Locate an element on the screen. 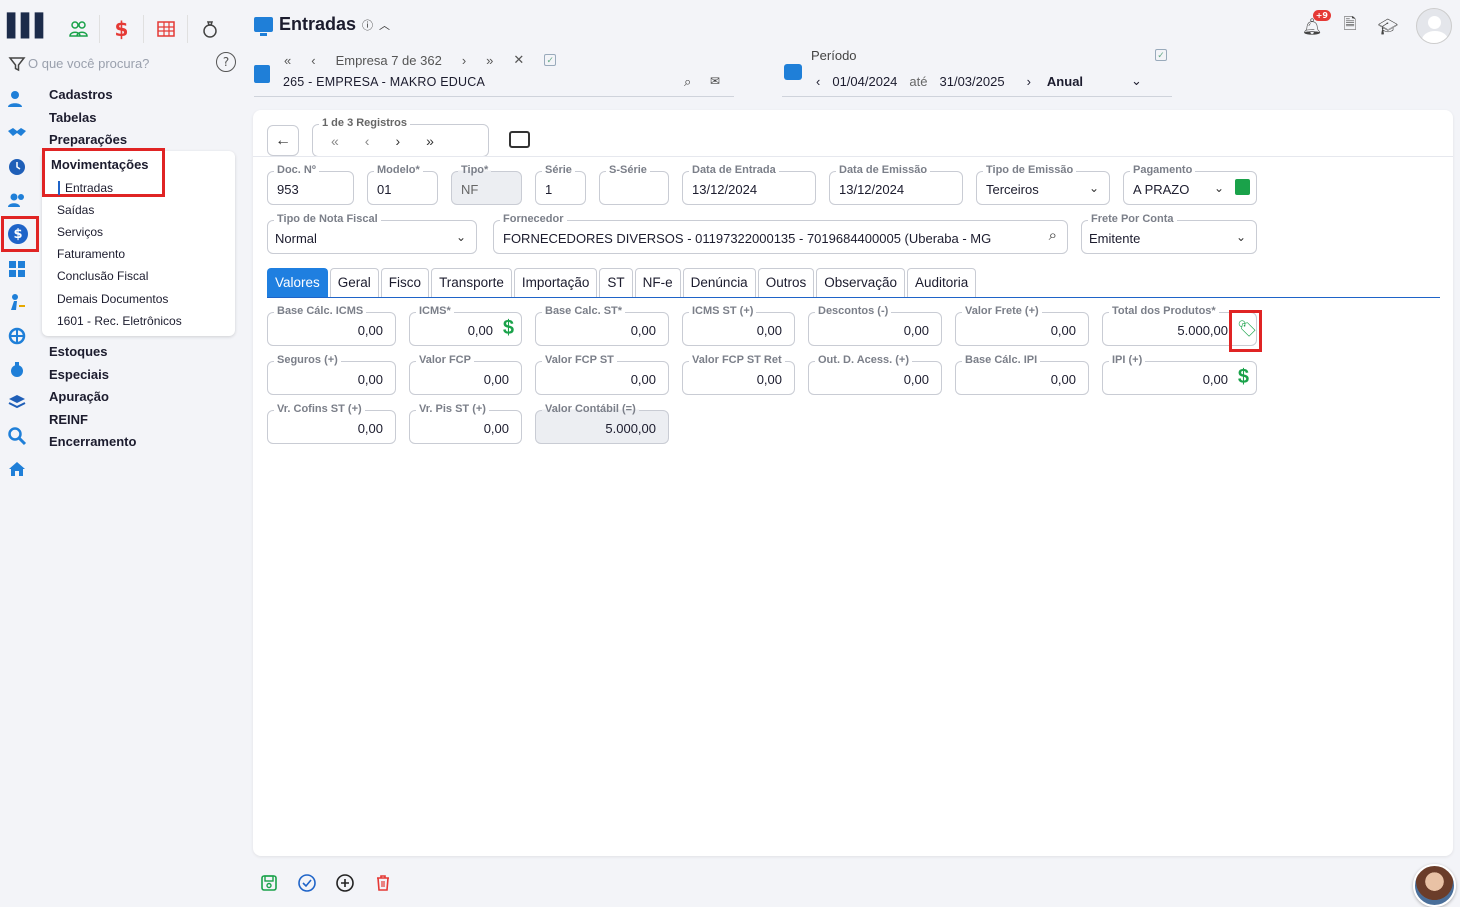  search-module-icon is located at coordinates (17, 436).